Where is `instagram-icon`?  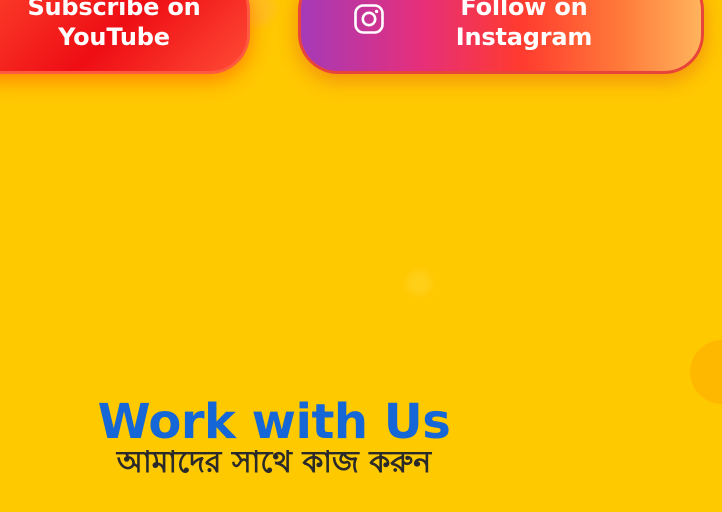
instagram-icon is located at coordinates (369, 19).